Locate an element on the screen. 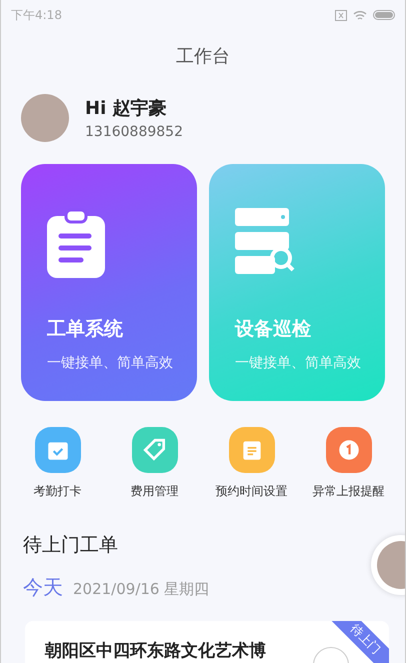 Image resolution: width=406 pixels, height=663 pixels. tag-icon is located at coordinates (155, 450).